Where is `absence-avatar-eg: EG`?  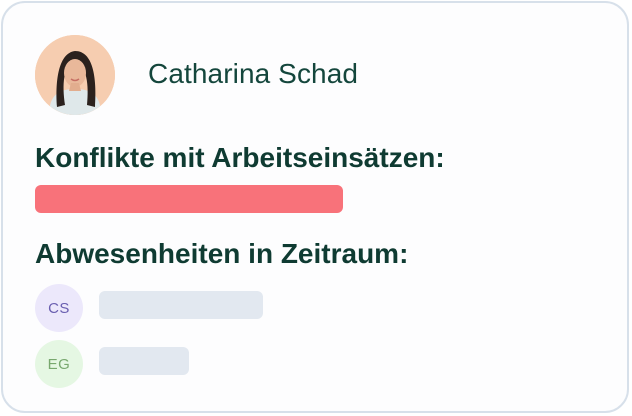 absence-avatar-eg: EG is located at coordinates (59, 364).